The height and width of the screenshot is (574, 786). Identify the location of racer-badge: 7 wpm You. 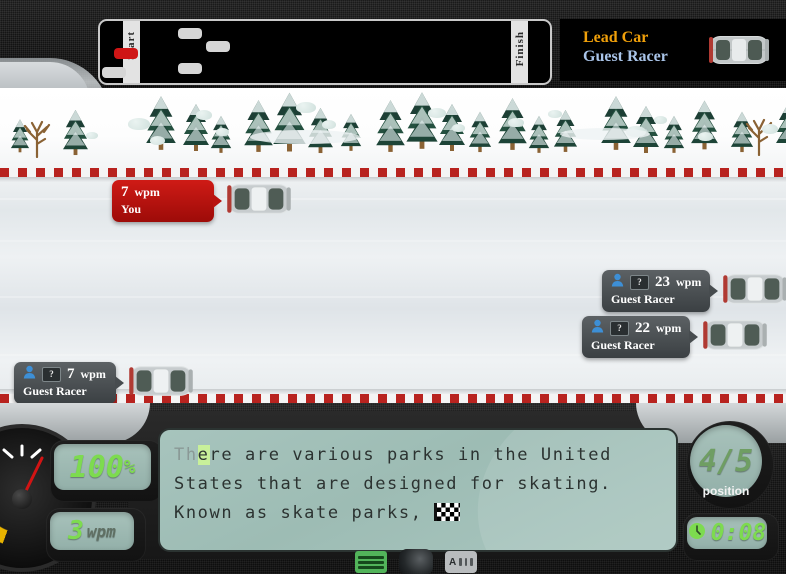
(167, 201).